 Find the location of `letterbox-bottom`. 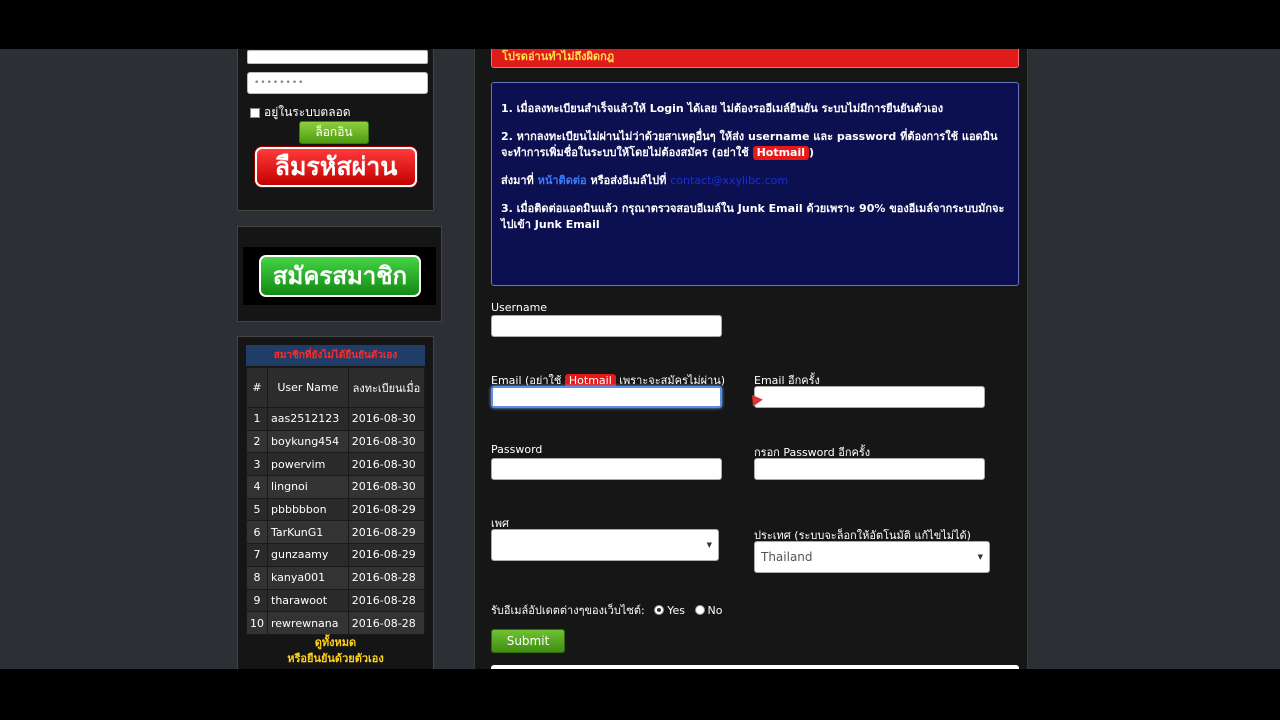

letterbox-bottom is located at coordinates (640, 694).